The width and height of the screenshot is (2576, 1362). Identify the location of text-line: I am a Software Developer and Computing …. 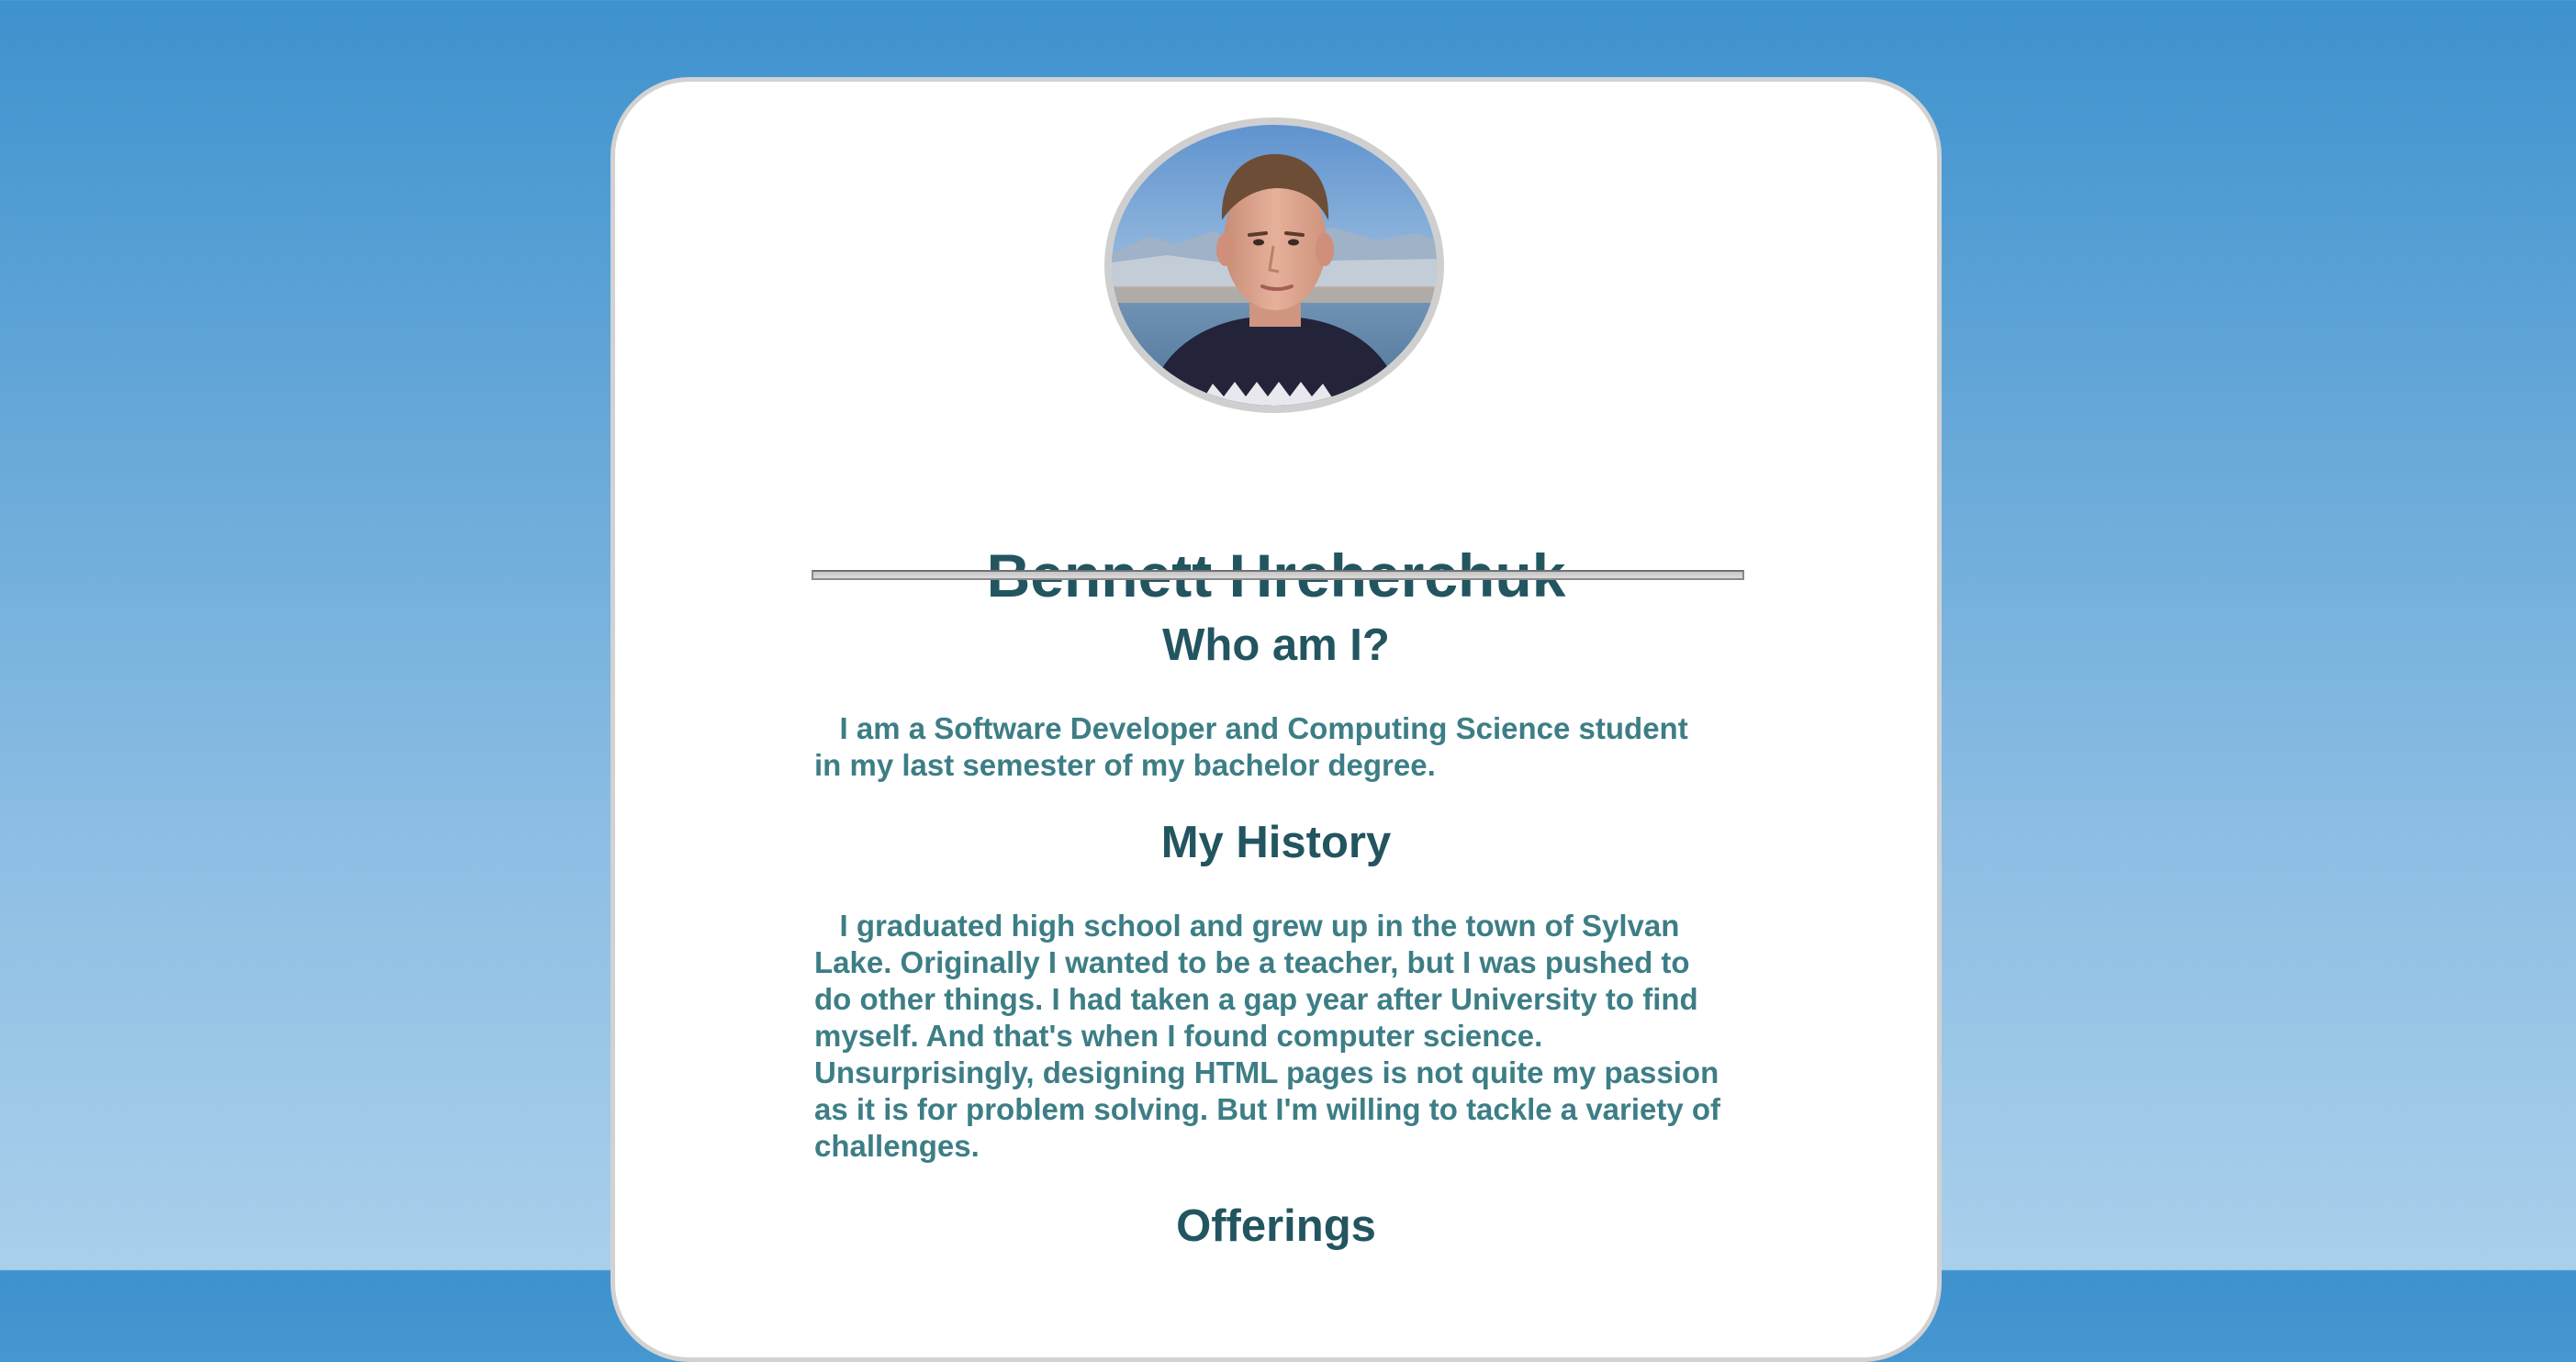
(1251, 728).